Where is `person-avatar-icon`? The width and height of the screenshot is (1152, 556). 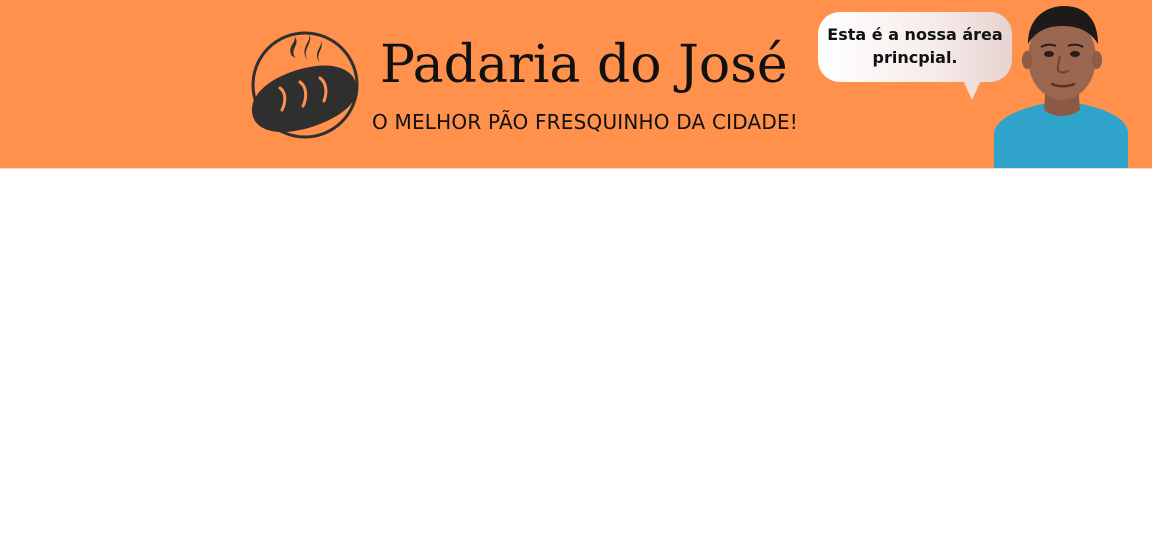 person-avatar-icon is located at coordinates (1061, 87).